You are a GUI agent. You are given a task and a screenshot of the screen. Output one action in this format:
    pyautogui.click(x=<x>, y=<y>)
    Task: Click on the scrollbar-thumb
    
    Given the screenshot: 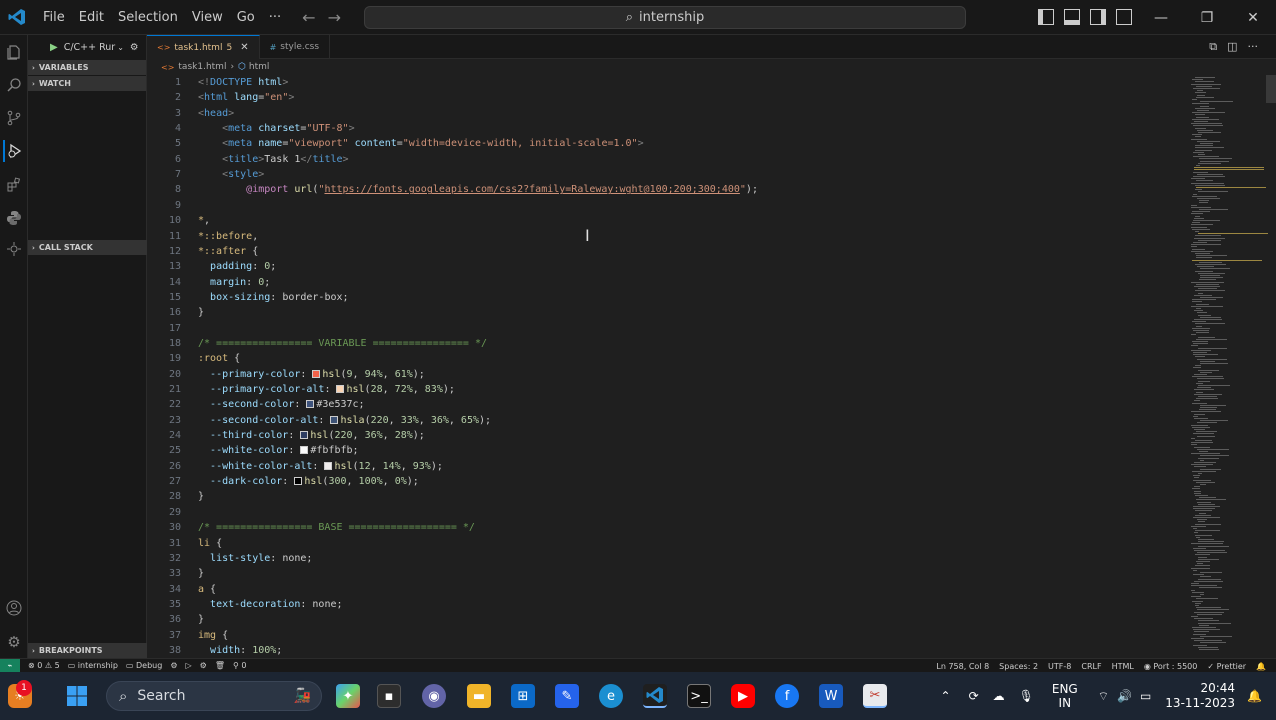 What is the action you would take?
    pyautogui.click(x=1271, y=89)
    